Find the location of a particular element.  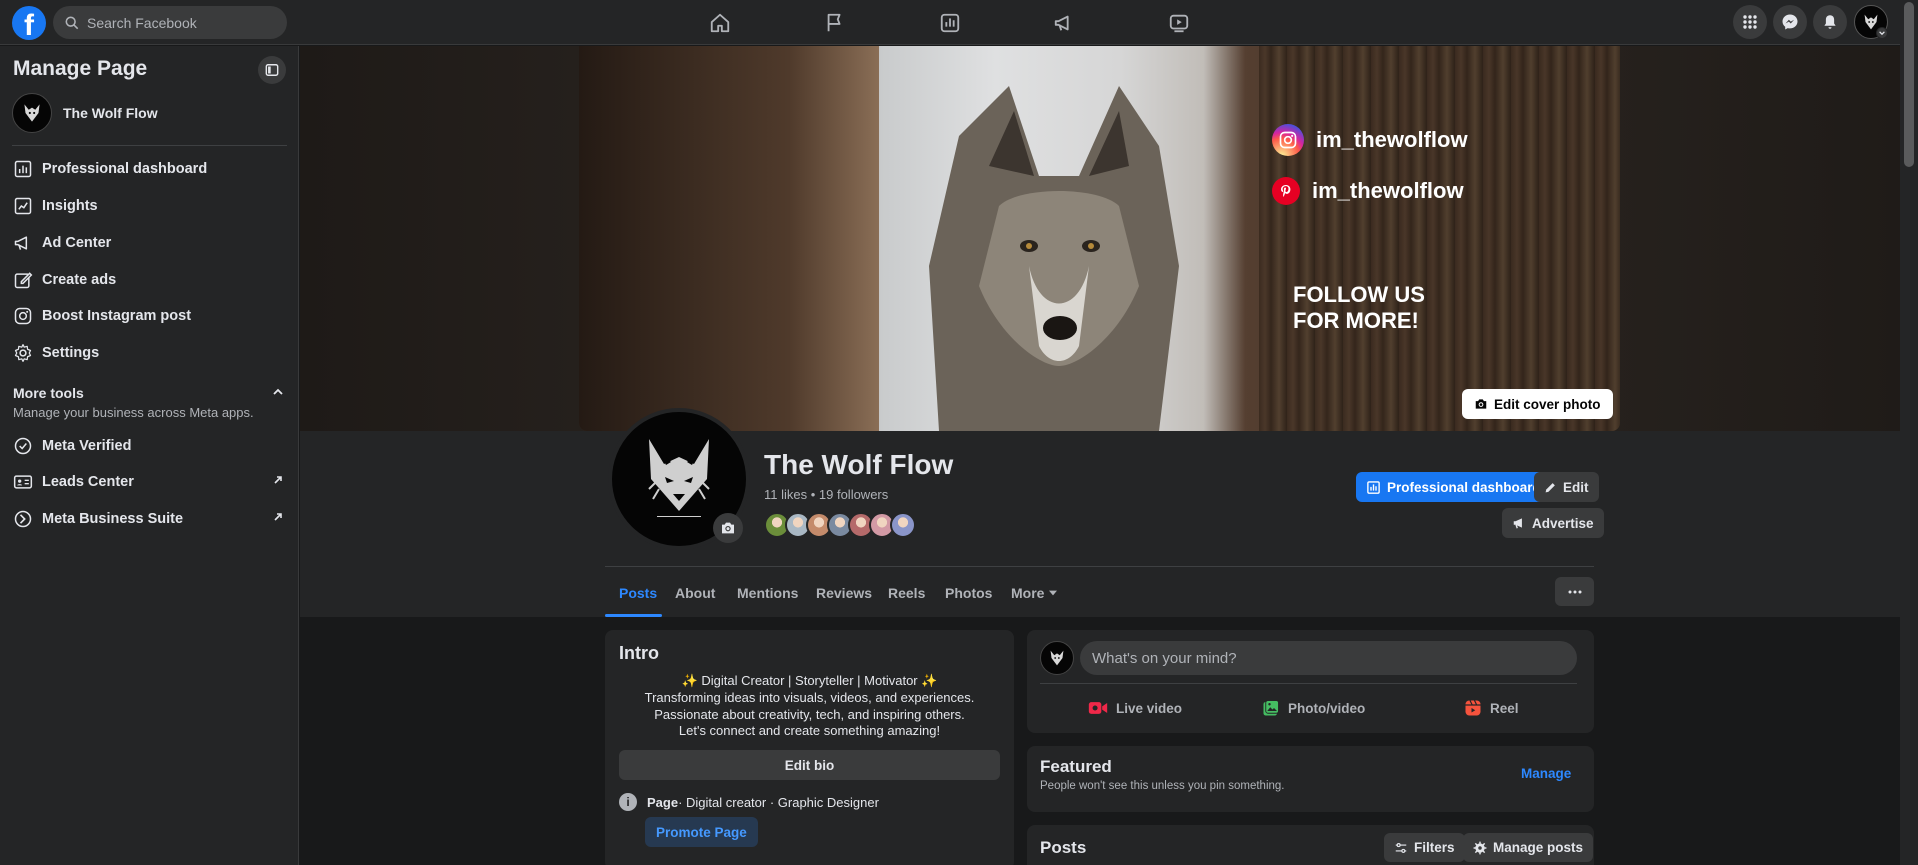

reel-label: Reel is located at coordinates (1504, 708).